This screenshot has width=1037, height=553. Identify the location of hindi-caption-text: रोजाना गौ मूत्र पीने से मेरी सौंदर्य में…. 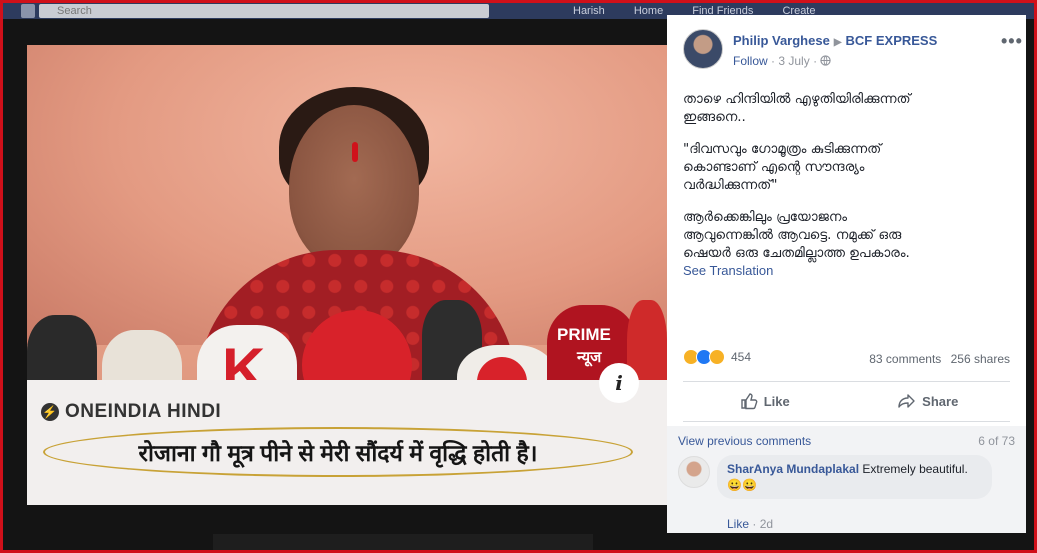
(338, 453).